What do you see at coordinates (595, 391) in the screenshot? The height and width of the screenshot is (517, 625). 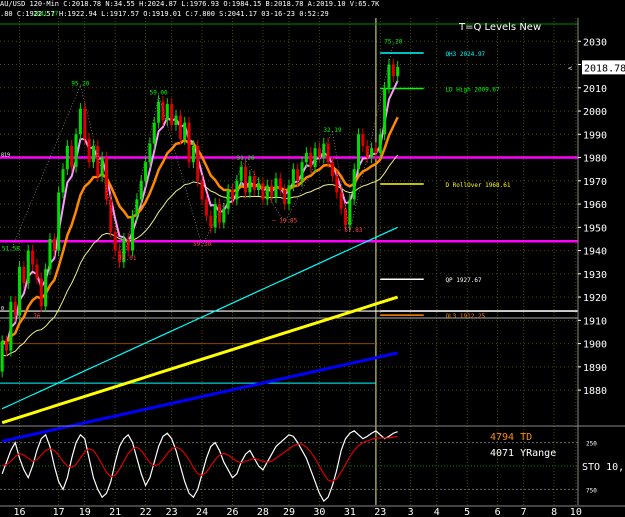 I see `price-tick-0: 1880` at bounding box center [595, 391].